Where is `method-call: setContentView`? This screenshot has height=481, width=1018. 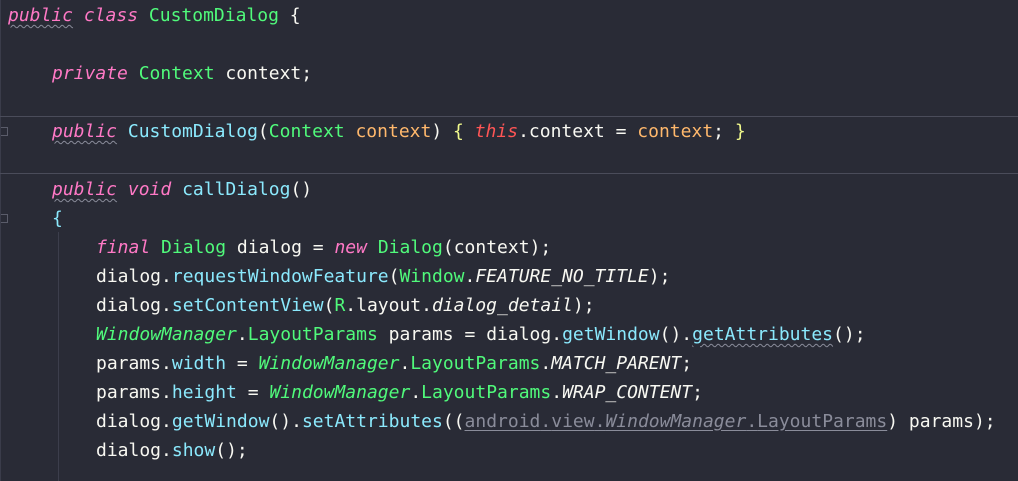
method-call: setContentView is located at coordinates (247, 305).